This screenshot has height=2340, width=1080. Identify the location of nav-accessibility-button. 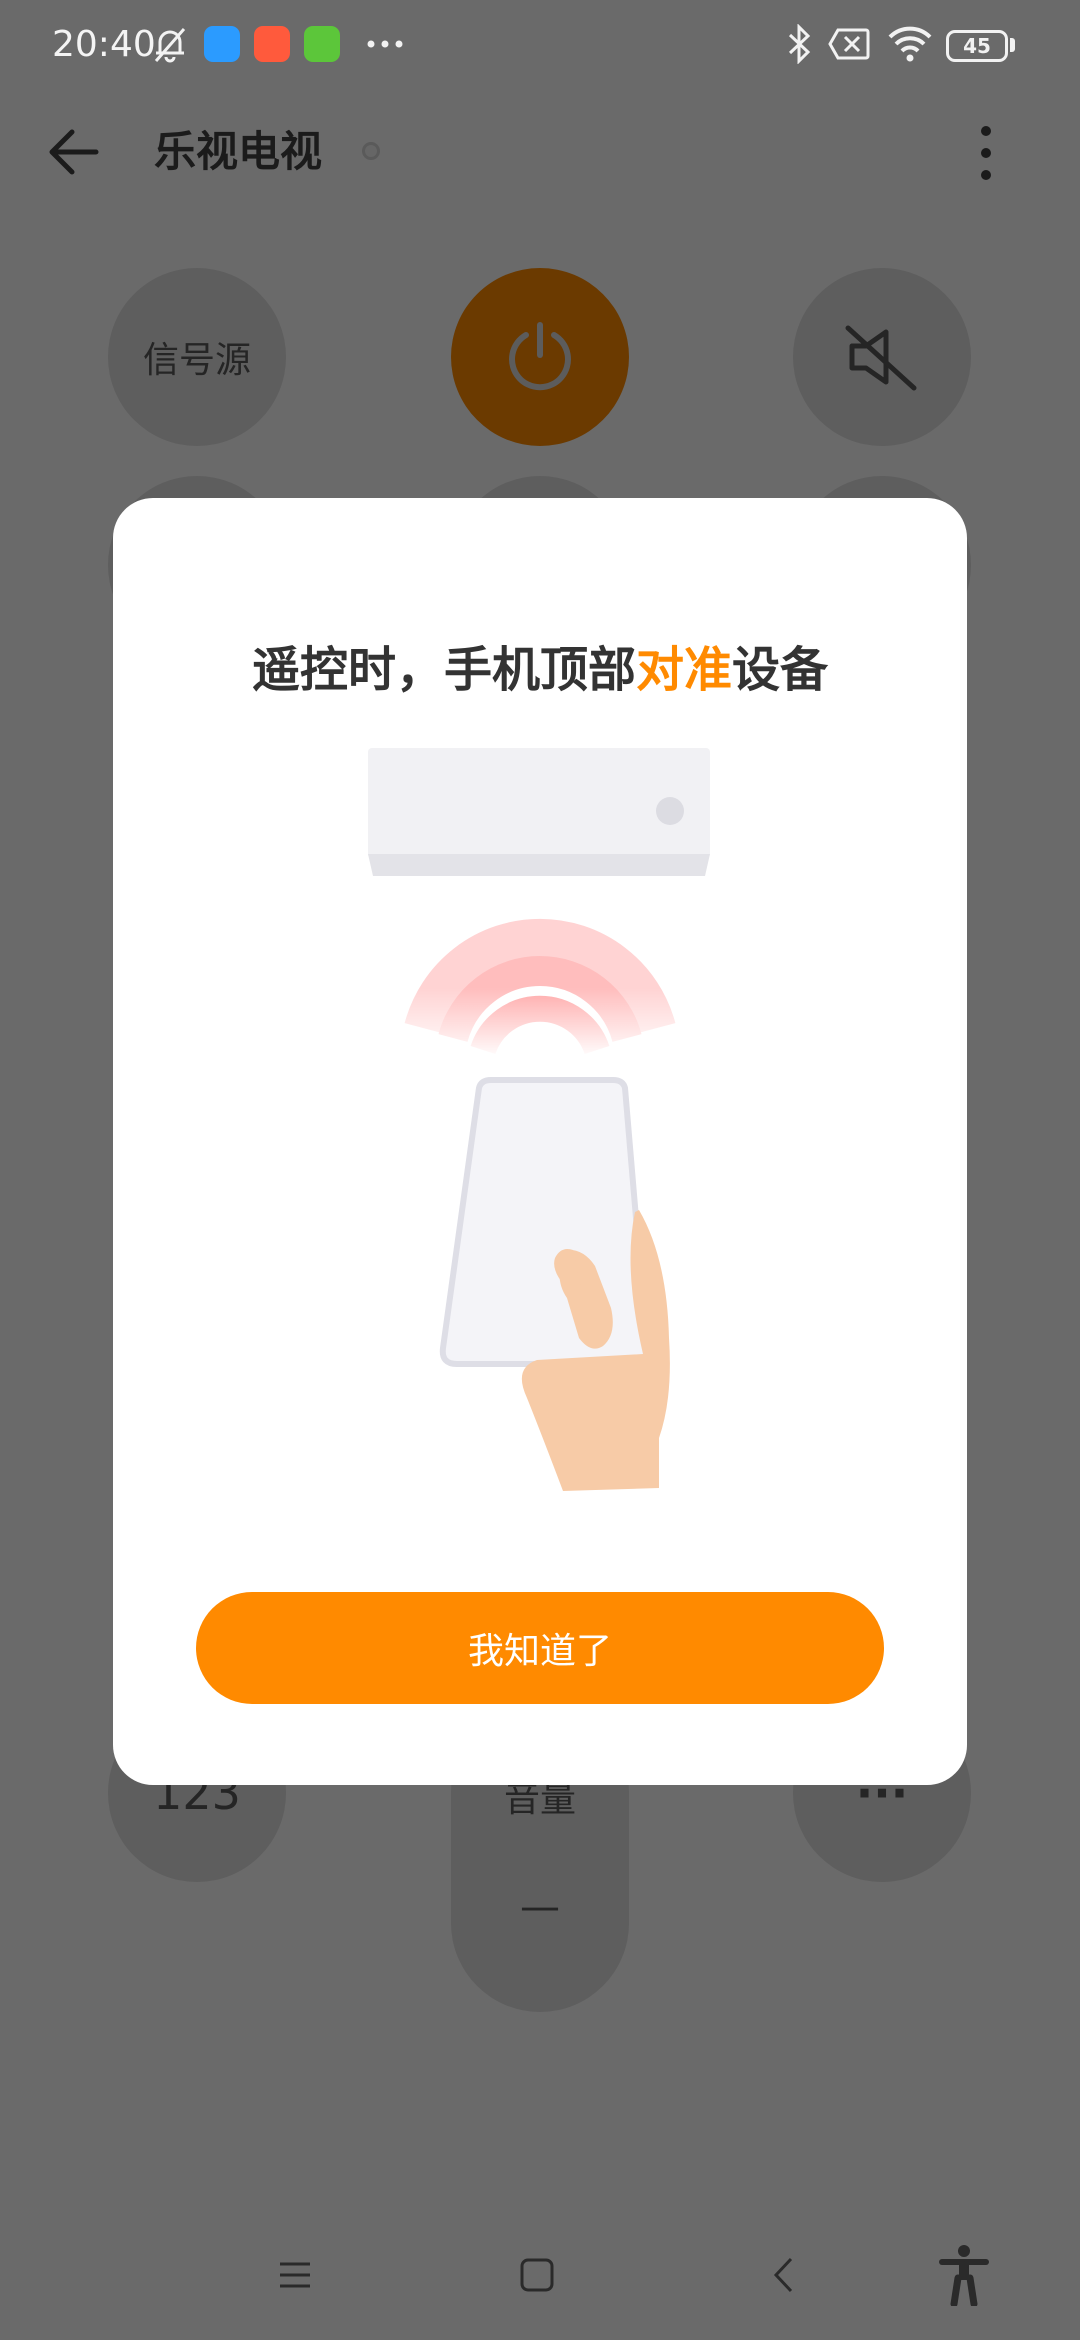
(964, 2275).